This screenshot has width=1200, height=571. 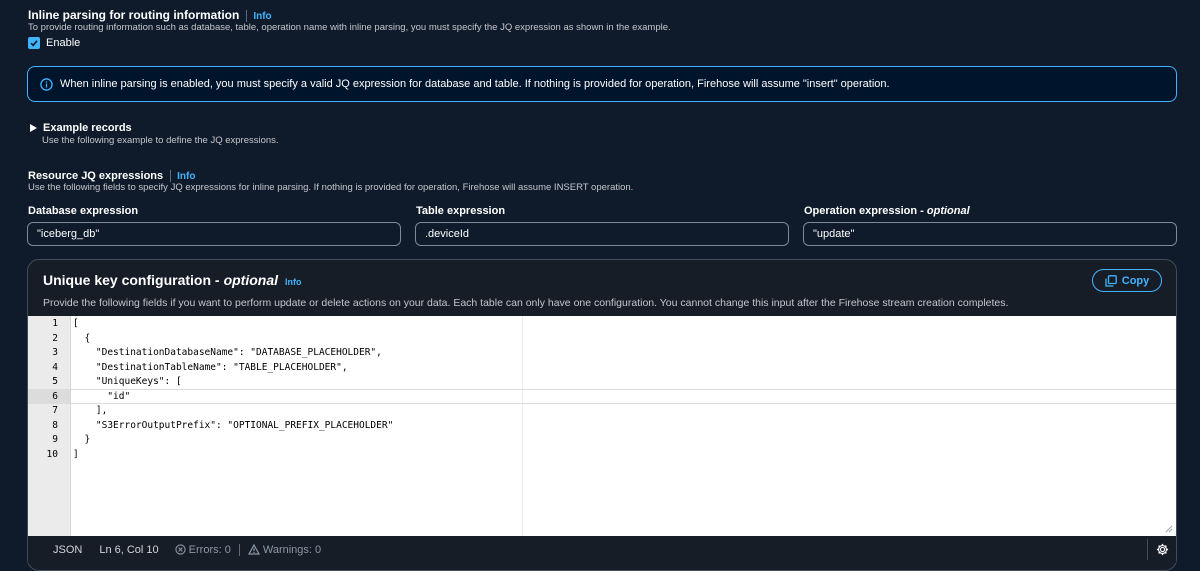 What do you see at coordinates (180, 549) in the screenshot?
I see `error-icon` at bounding box center [180, 549].